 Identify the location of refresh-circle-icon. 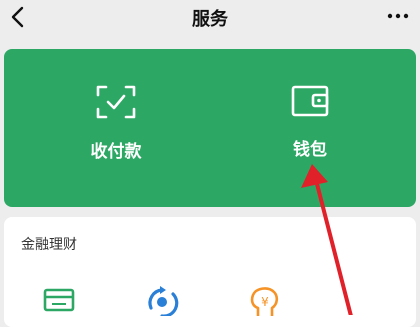
(162, 301).